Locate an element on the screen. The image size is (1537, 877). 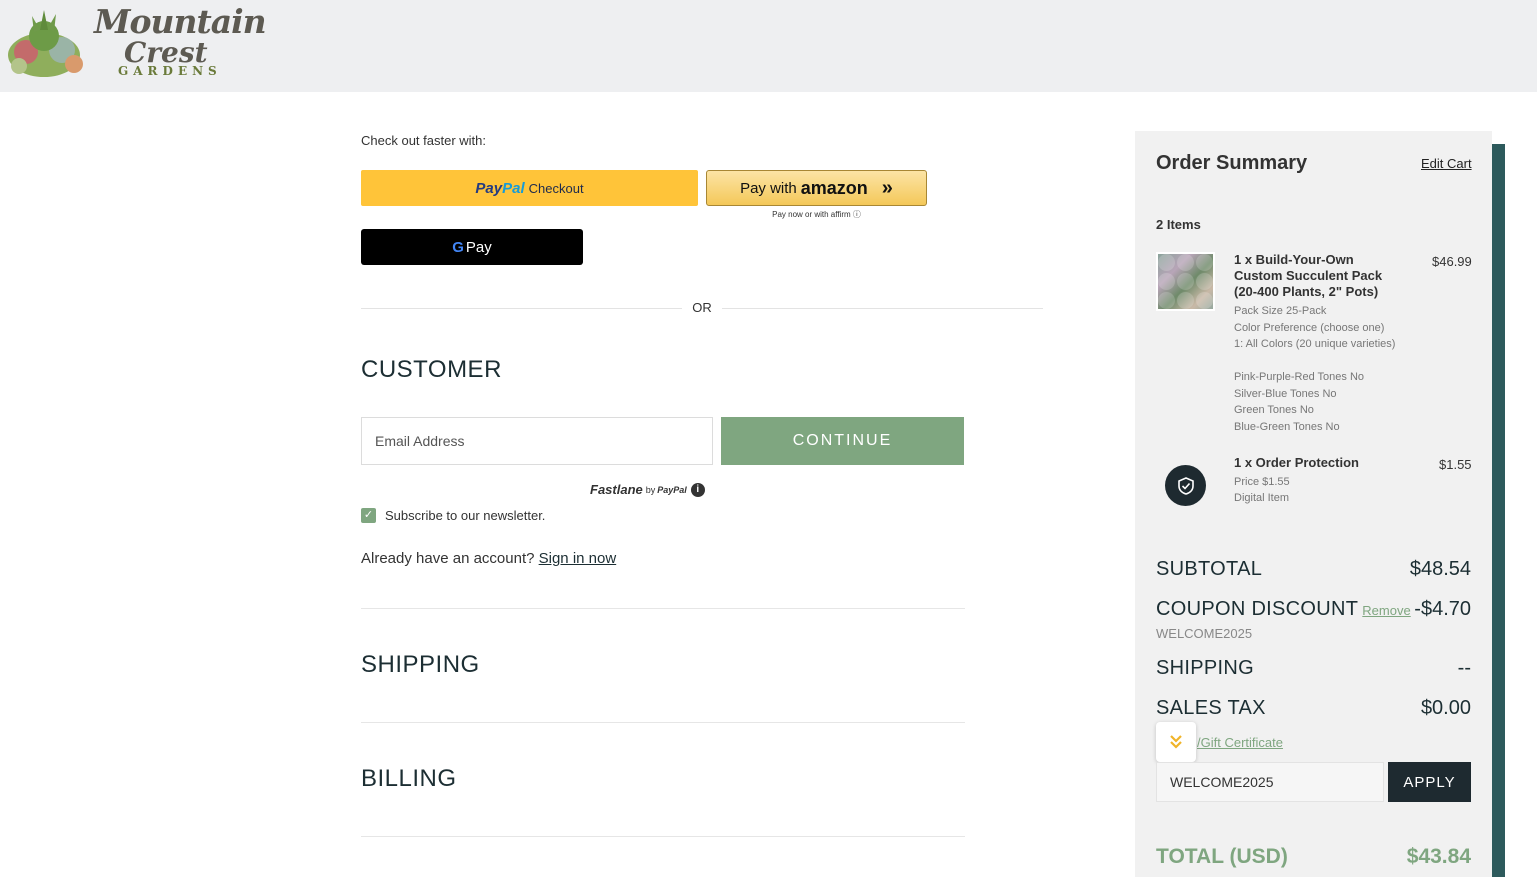
brand-line-2: Crest is located at coordinates (166, 52).